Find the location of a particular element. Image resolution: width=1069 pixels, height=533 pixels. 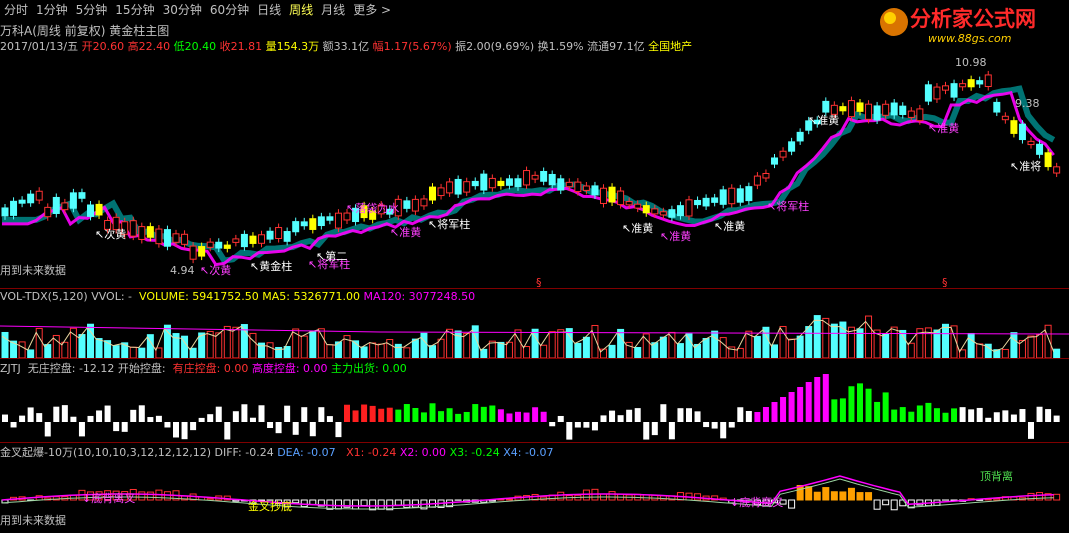

macd-chart: 顶背离金叉抄底 ↓底背离叉 ↓底背离叉用到未来数据 is located at coordinates (534, 495).